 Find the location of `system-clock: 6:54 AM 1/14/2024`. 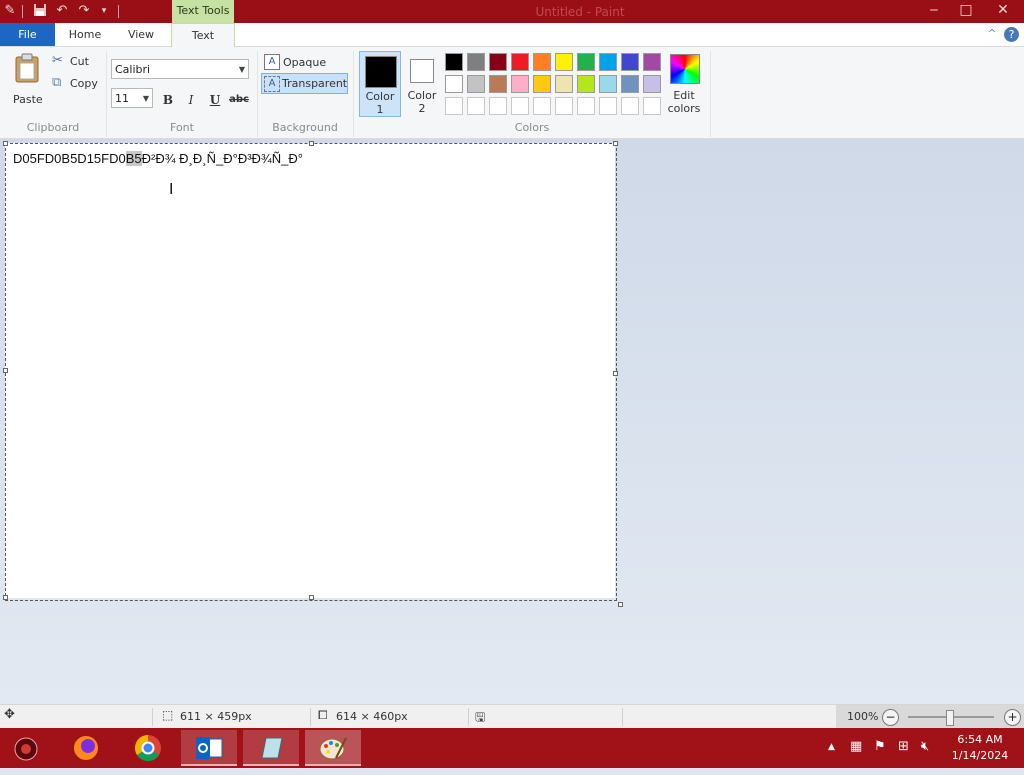

system-clock: 6:54 AM 1/14/2024 is located at coordinates (980, 748).